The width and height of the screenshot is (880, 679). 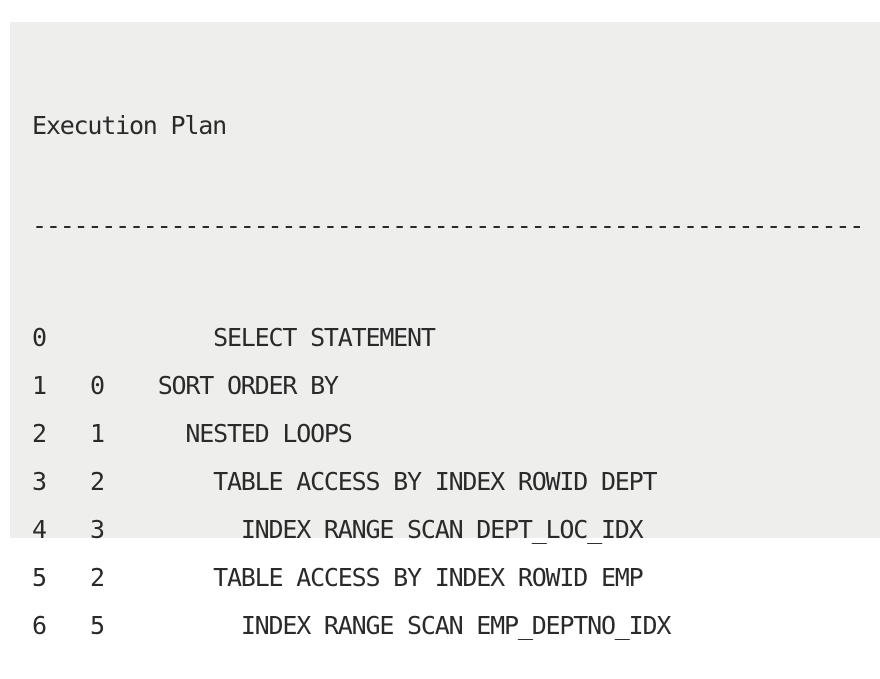 I want to click on plan-row: 4 3 INDEX RANGE SCAN DEPT_LOC_IDX, so click(x=447, y=530).